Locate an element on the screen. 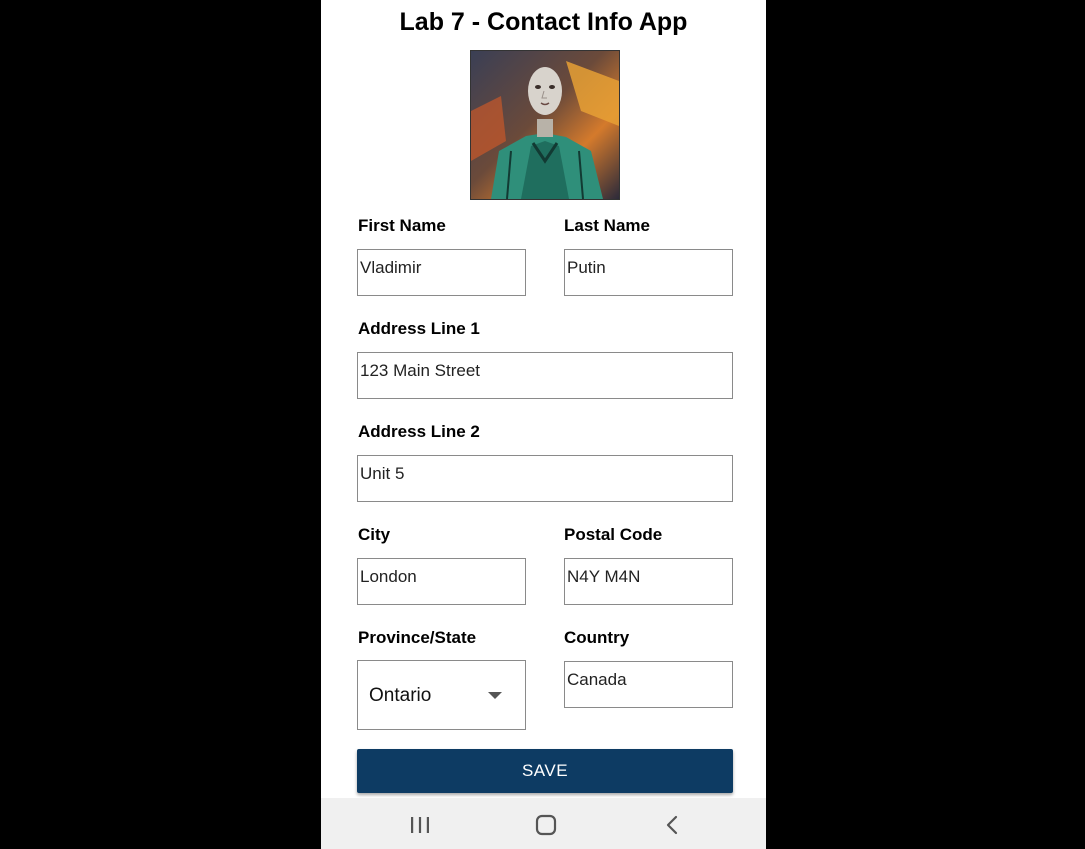  country-label: Country is located at coordinates (597, 637).